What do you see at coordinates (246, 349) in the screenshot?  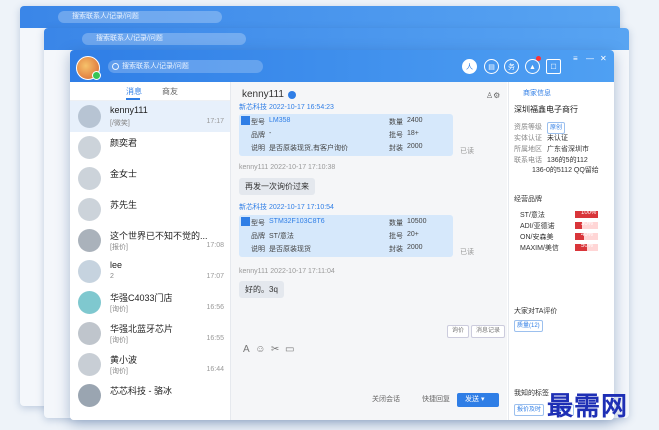 I see `font-icon: A` at bounding box center [246, 349].